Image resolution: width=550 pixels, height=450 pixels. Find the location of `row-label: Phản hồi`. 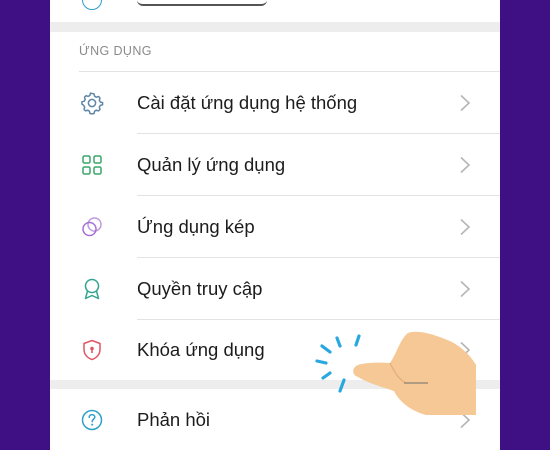

row-label: Phản hồi is located at coordinates (174, 419).